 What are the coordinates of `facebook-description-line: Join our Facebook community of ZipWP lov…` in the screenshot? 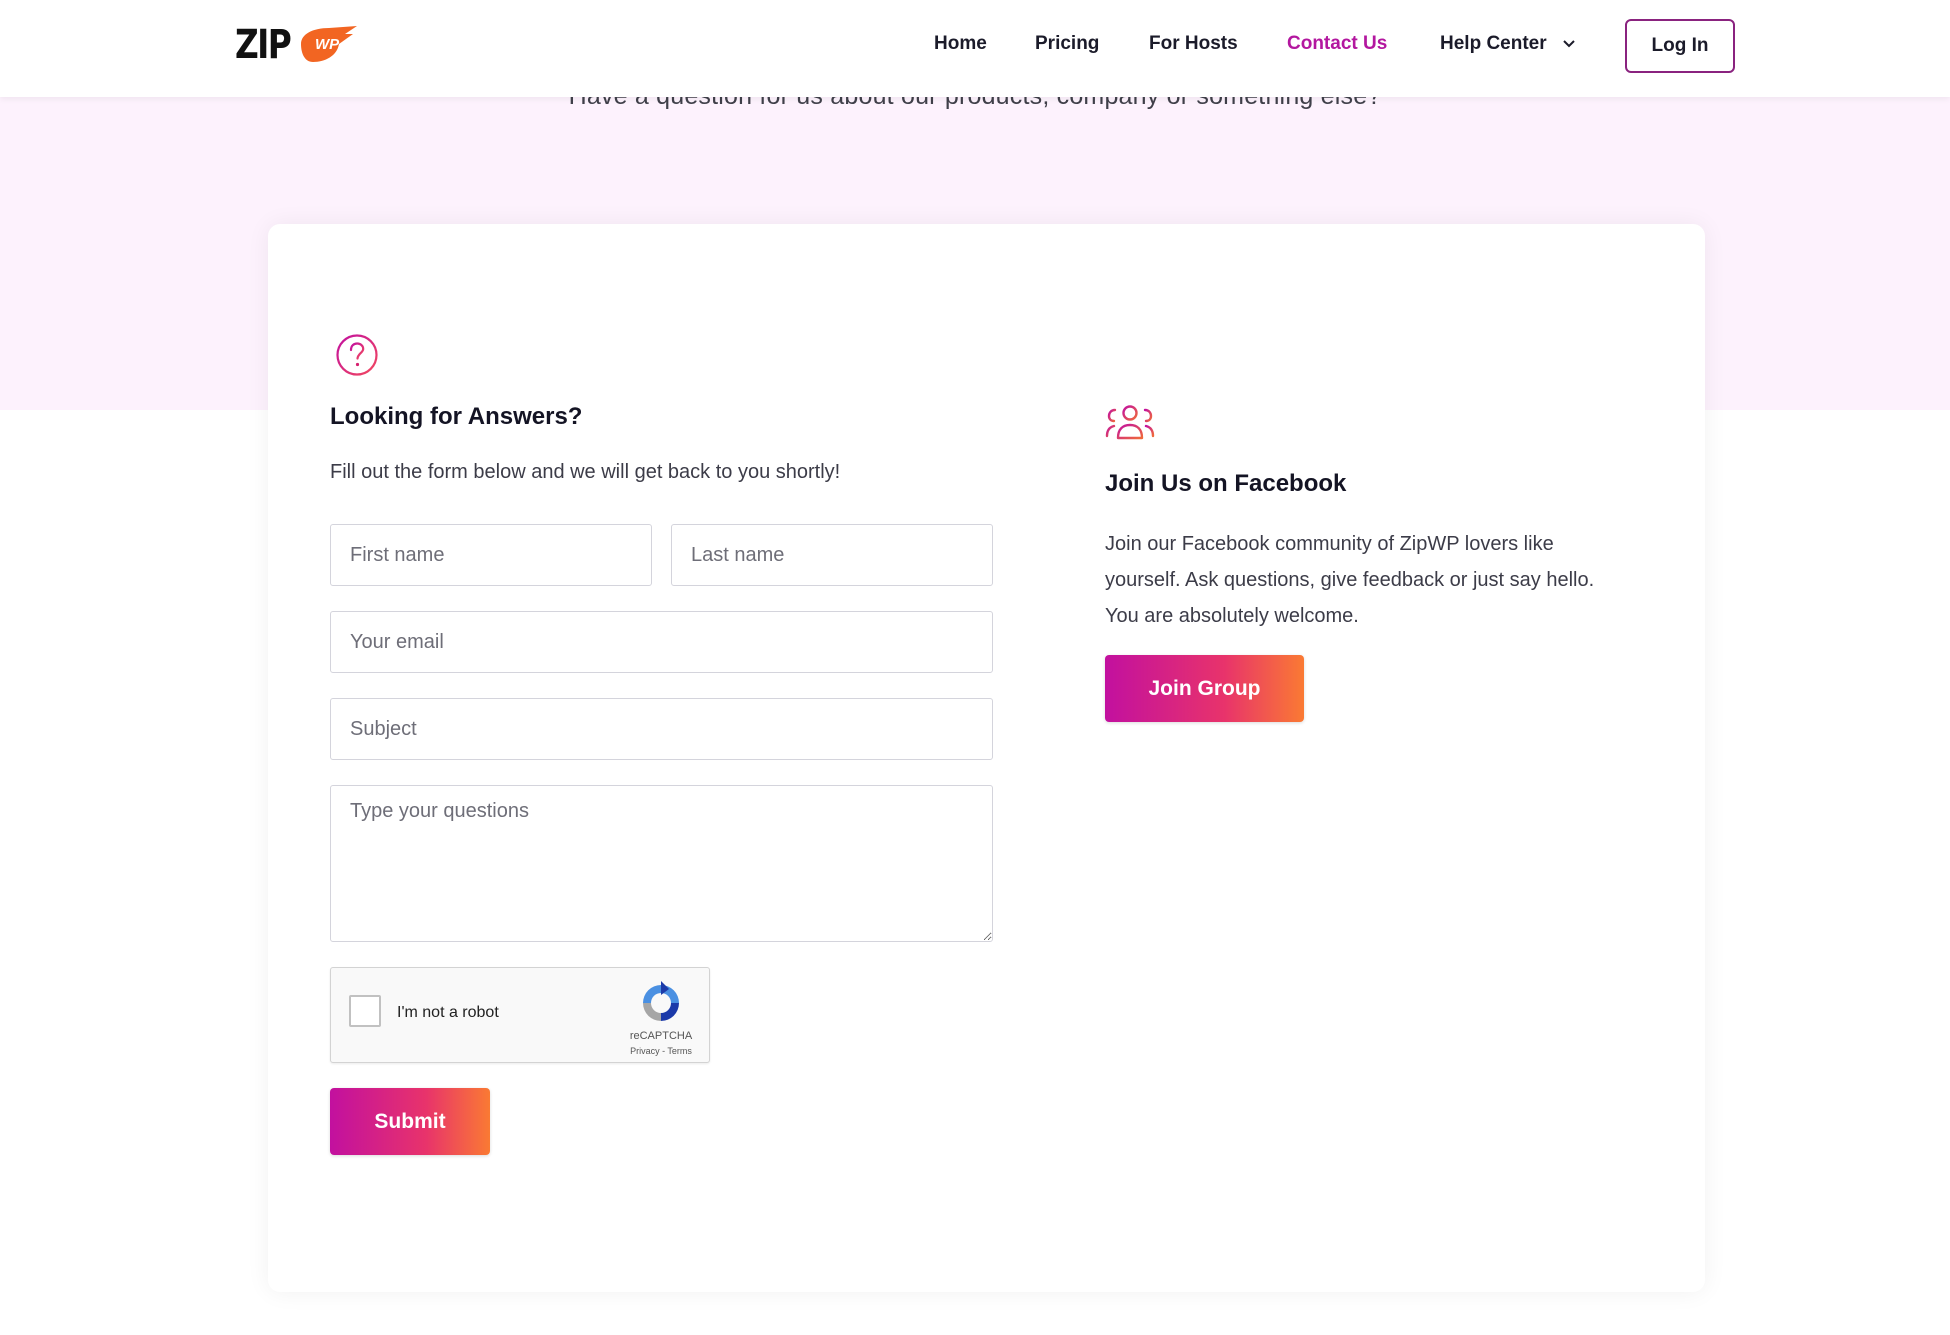 It's located at (1329, 544).